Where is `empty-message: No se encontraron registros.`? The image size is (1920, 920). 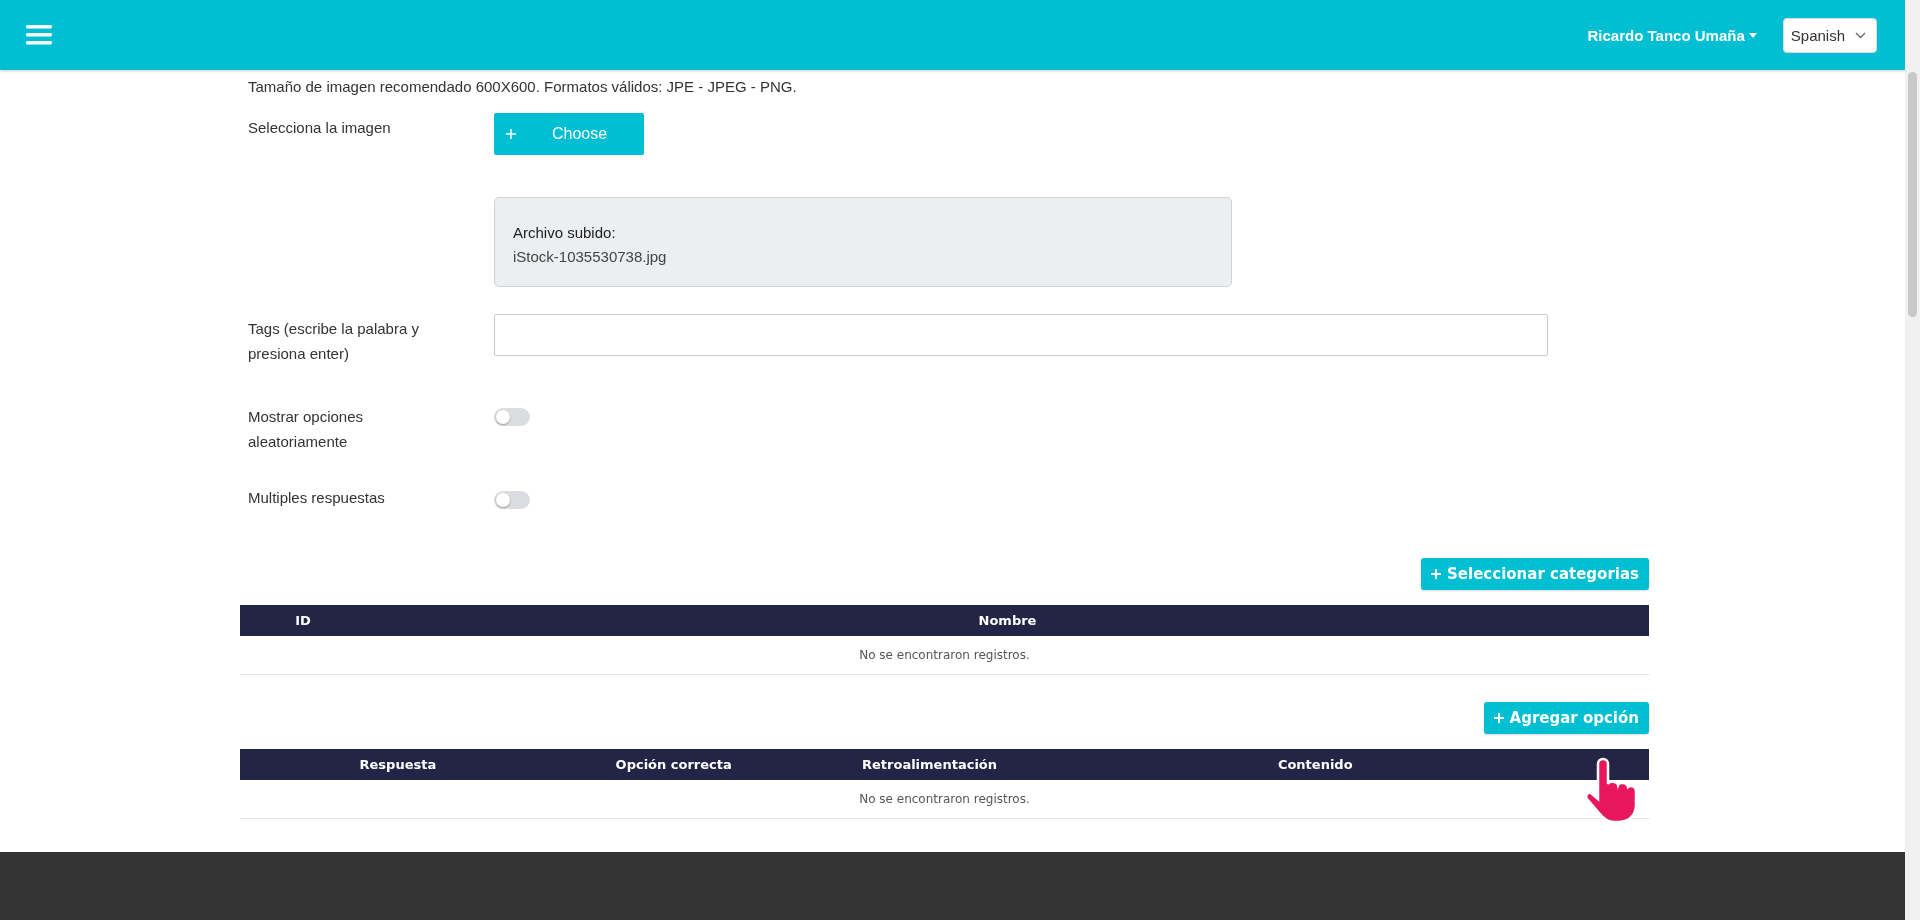
empty-message: No se encontraron registros. is located at coordinates (944, 655).